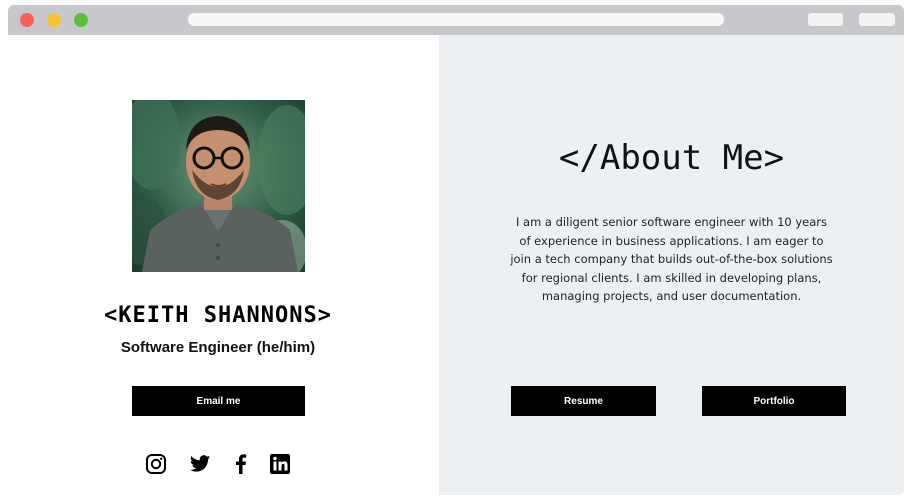  What do you see at coordinates (81, 20) in the screenshot?
I see `maximize-window-button` at bounding box center [81, 20].